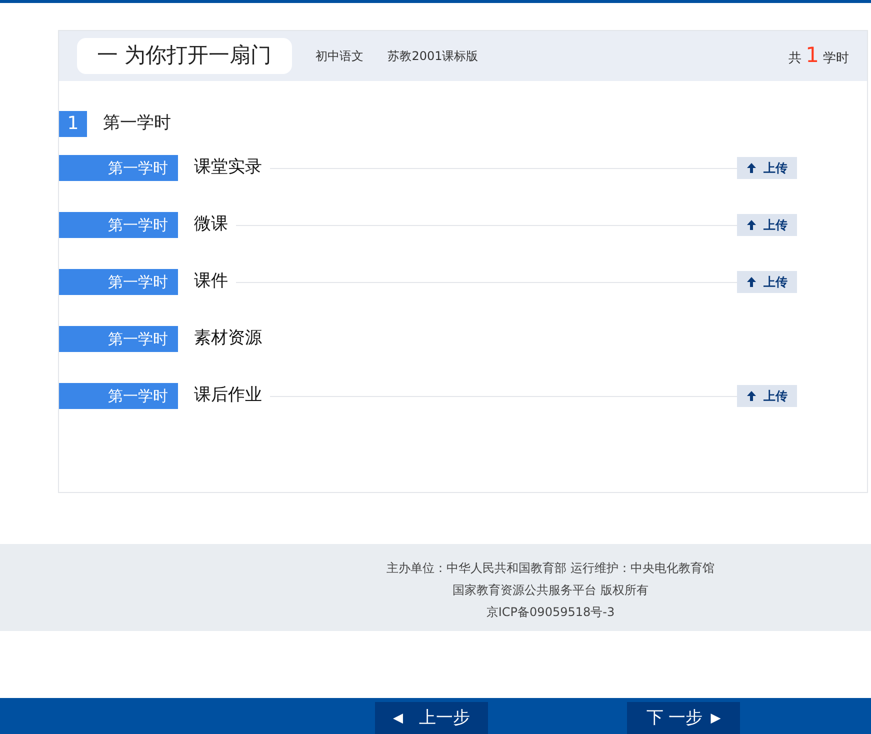 This screenshot has width=871, height=734. What do you see at coordinates (228, 168) in the screenshot?
I see `resource-name: 课堂实录` at bounding box center [228, 168].